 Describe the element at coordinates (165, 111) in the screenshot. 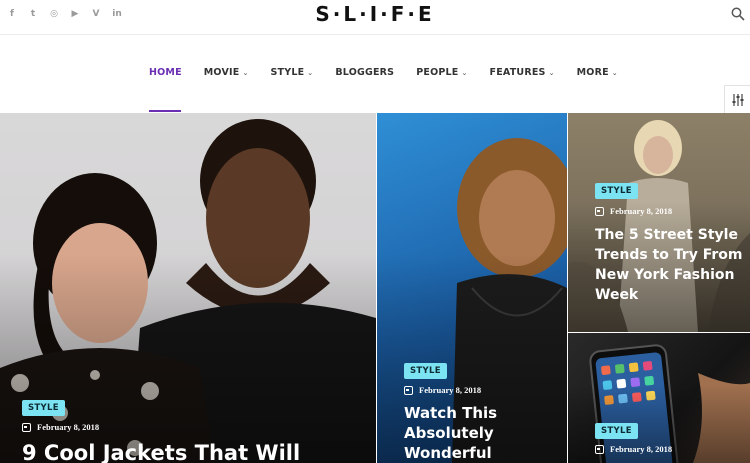

I see `active-nav-indicator` at that location.